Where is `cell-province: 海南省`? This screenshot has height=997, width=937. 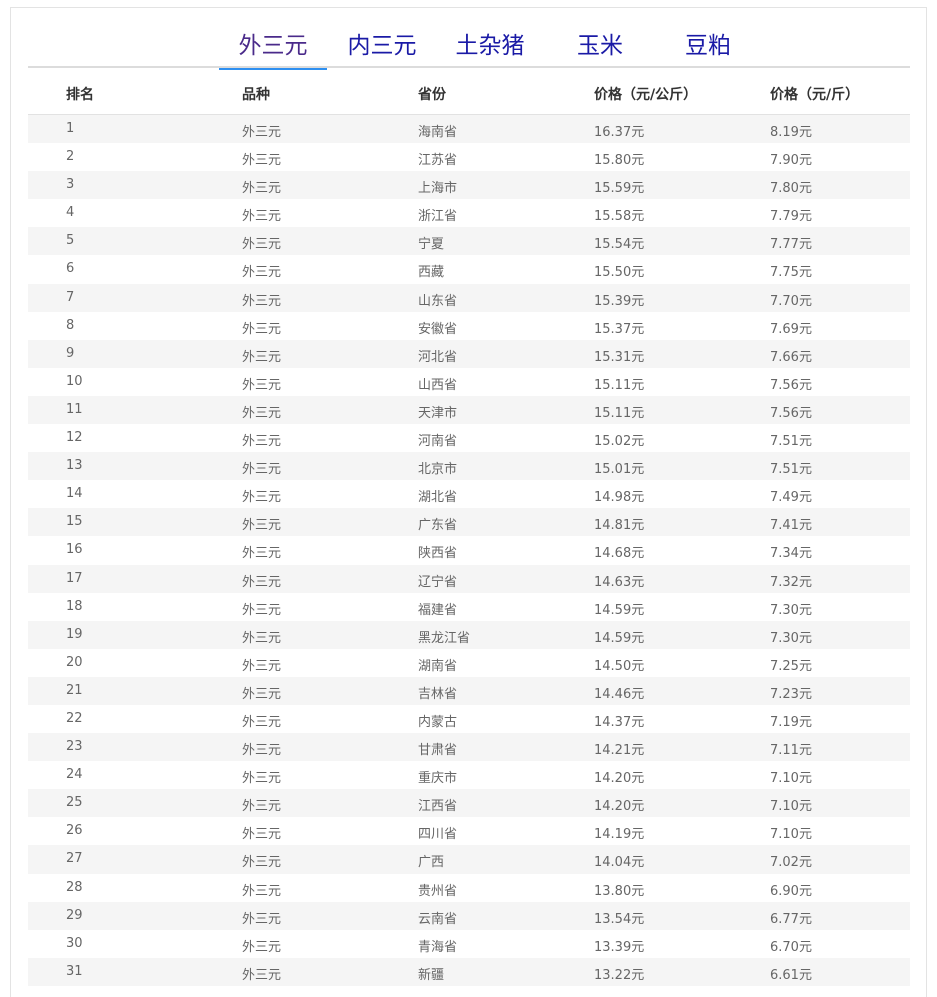
cell-province: 海南省 is located at coordinates (438, 132).